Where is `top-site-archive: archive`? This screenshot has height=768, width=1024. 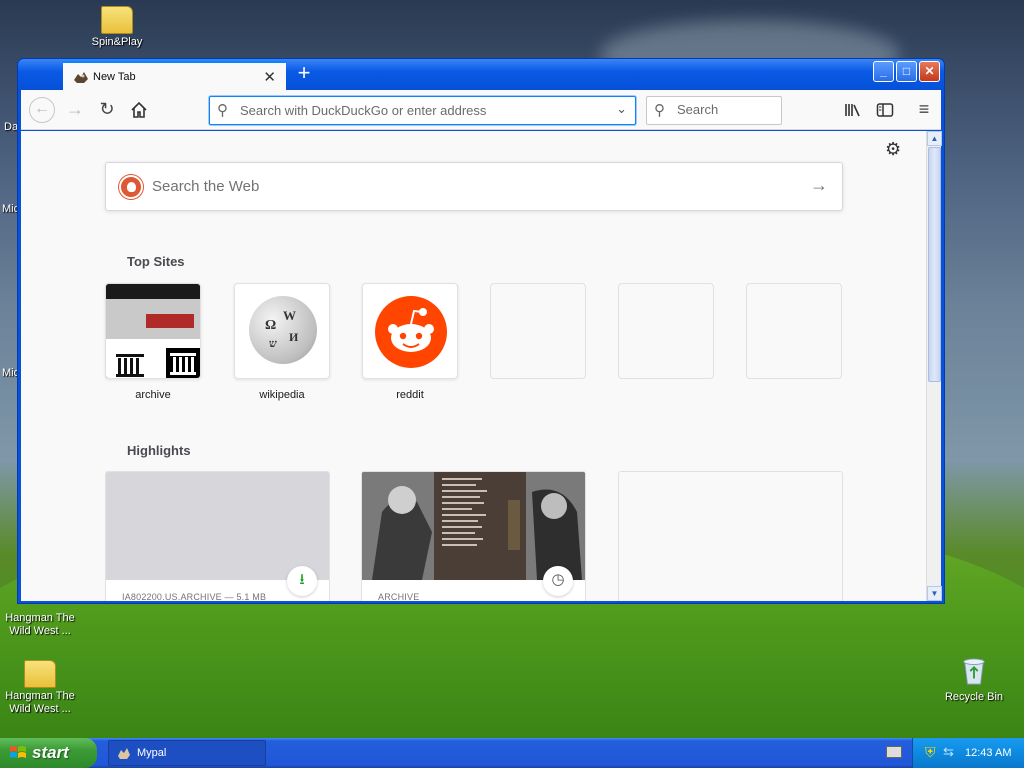
top-site-archive: archive is located at coordinates (153, 342).